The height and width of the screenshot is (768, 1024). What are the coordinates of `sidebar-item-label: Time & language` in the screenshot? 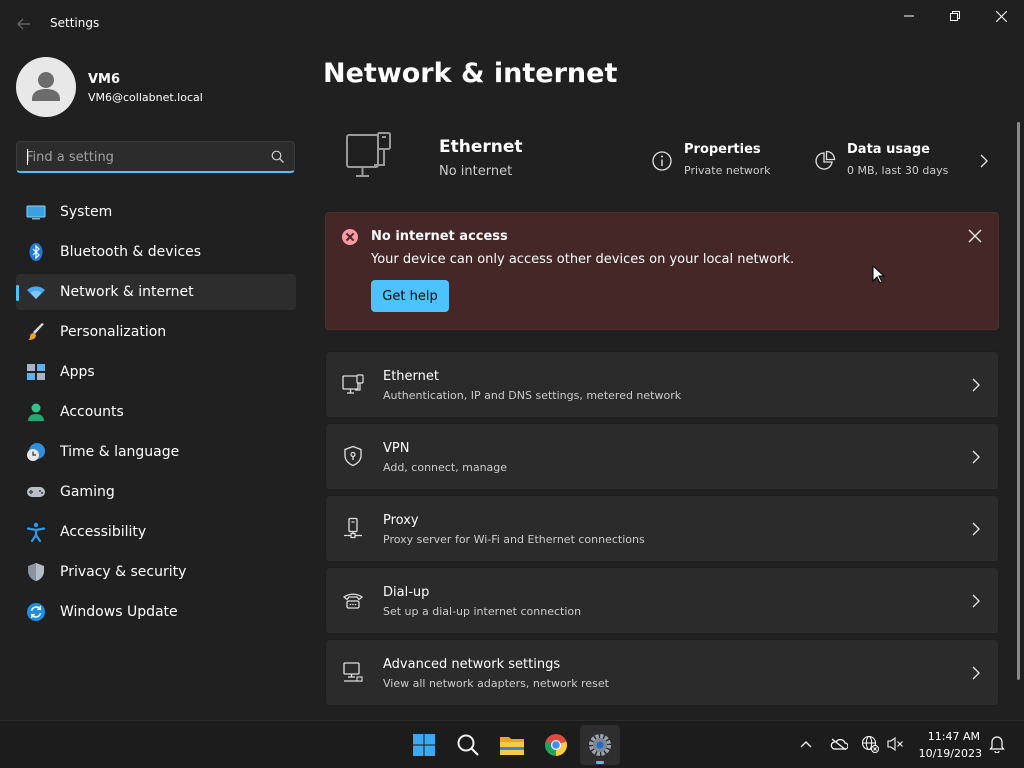 It's located at (120, 452).